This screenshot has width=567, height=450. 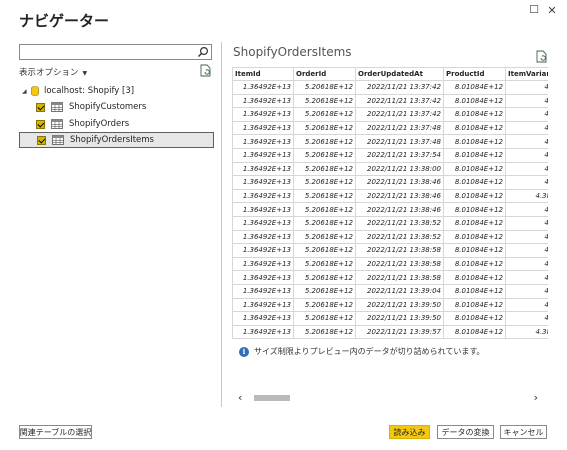 I want to click on dialog-title: ナビゲーター, so click(x=64, y=21).